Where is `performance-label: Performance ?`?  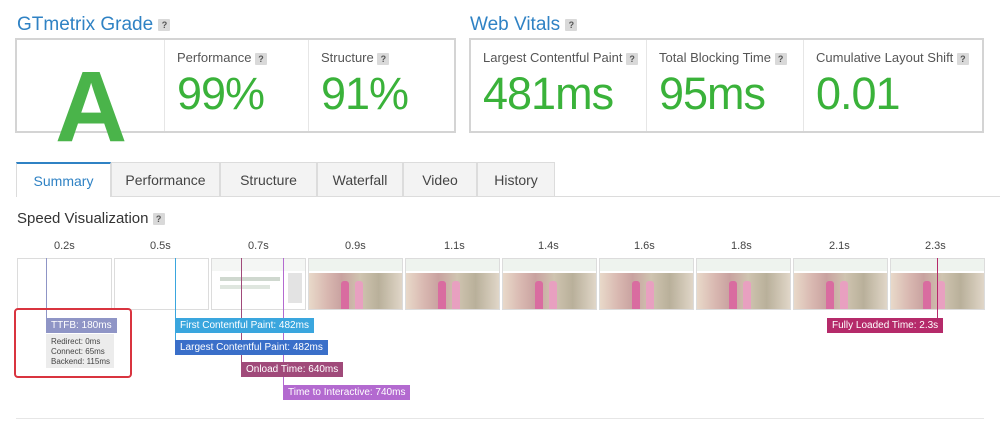 performance-label: Performance ? is located at coordinates (222, 57).